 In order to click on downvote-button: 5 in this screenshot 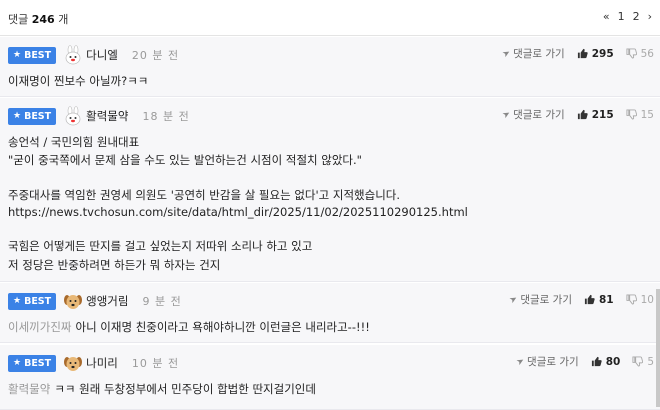, I will do `click(643, 362)`.